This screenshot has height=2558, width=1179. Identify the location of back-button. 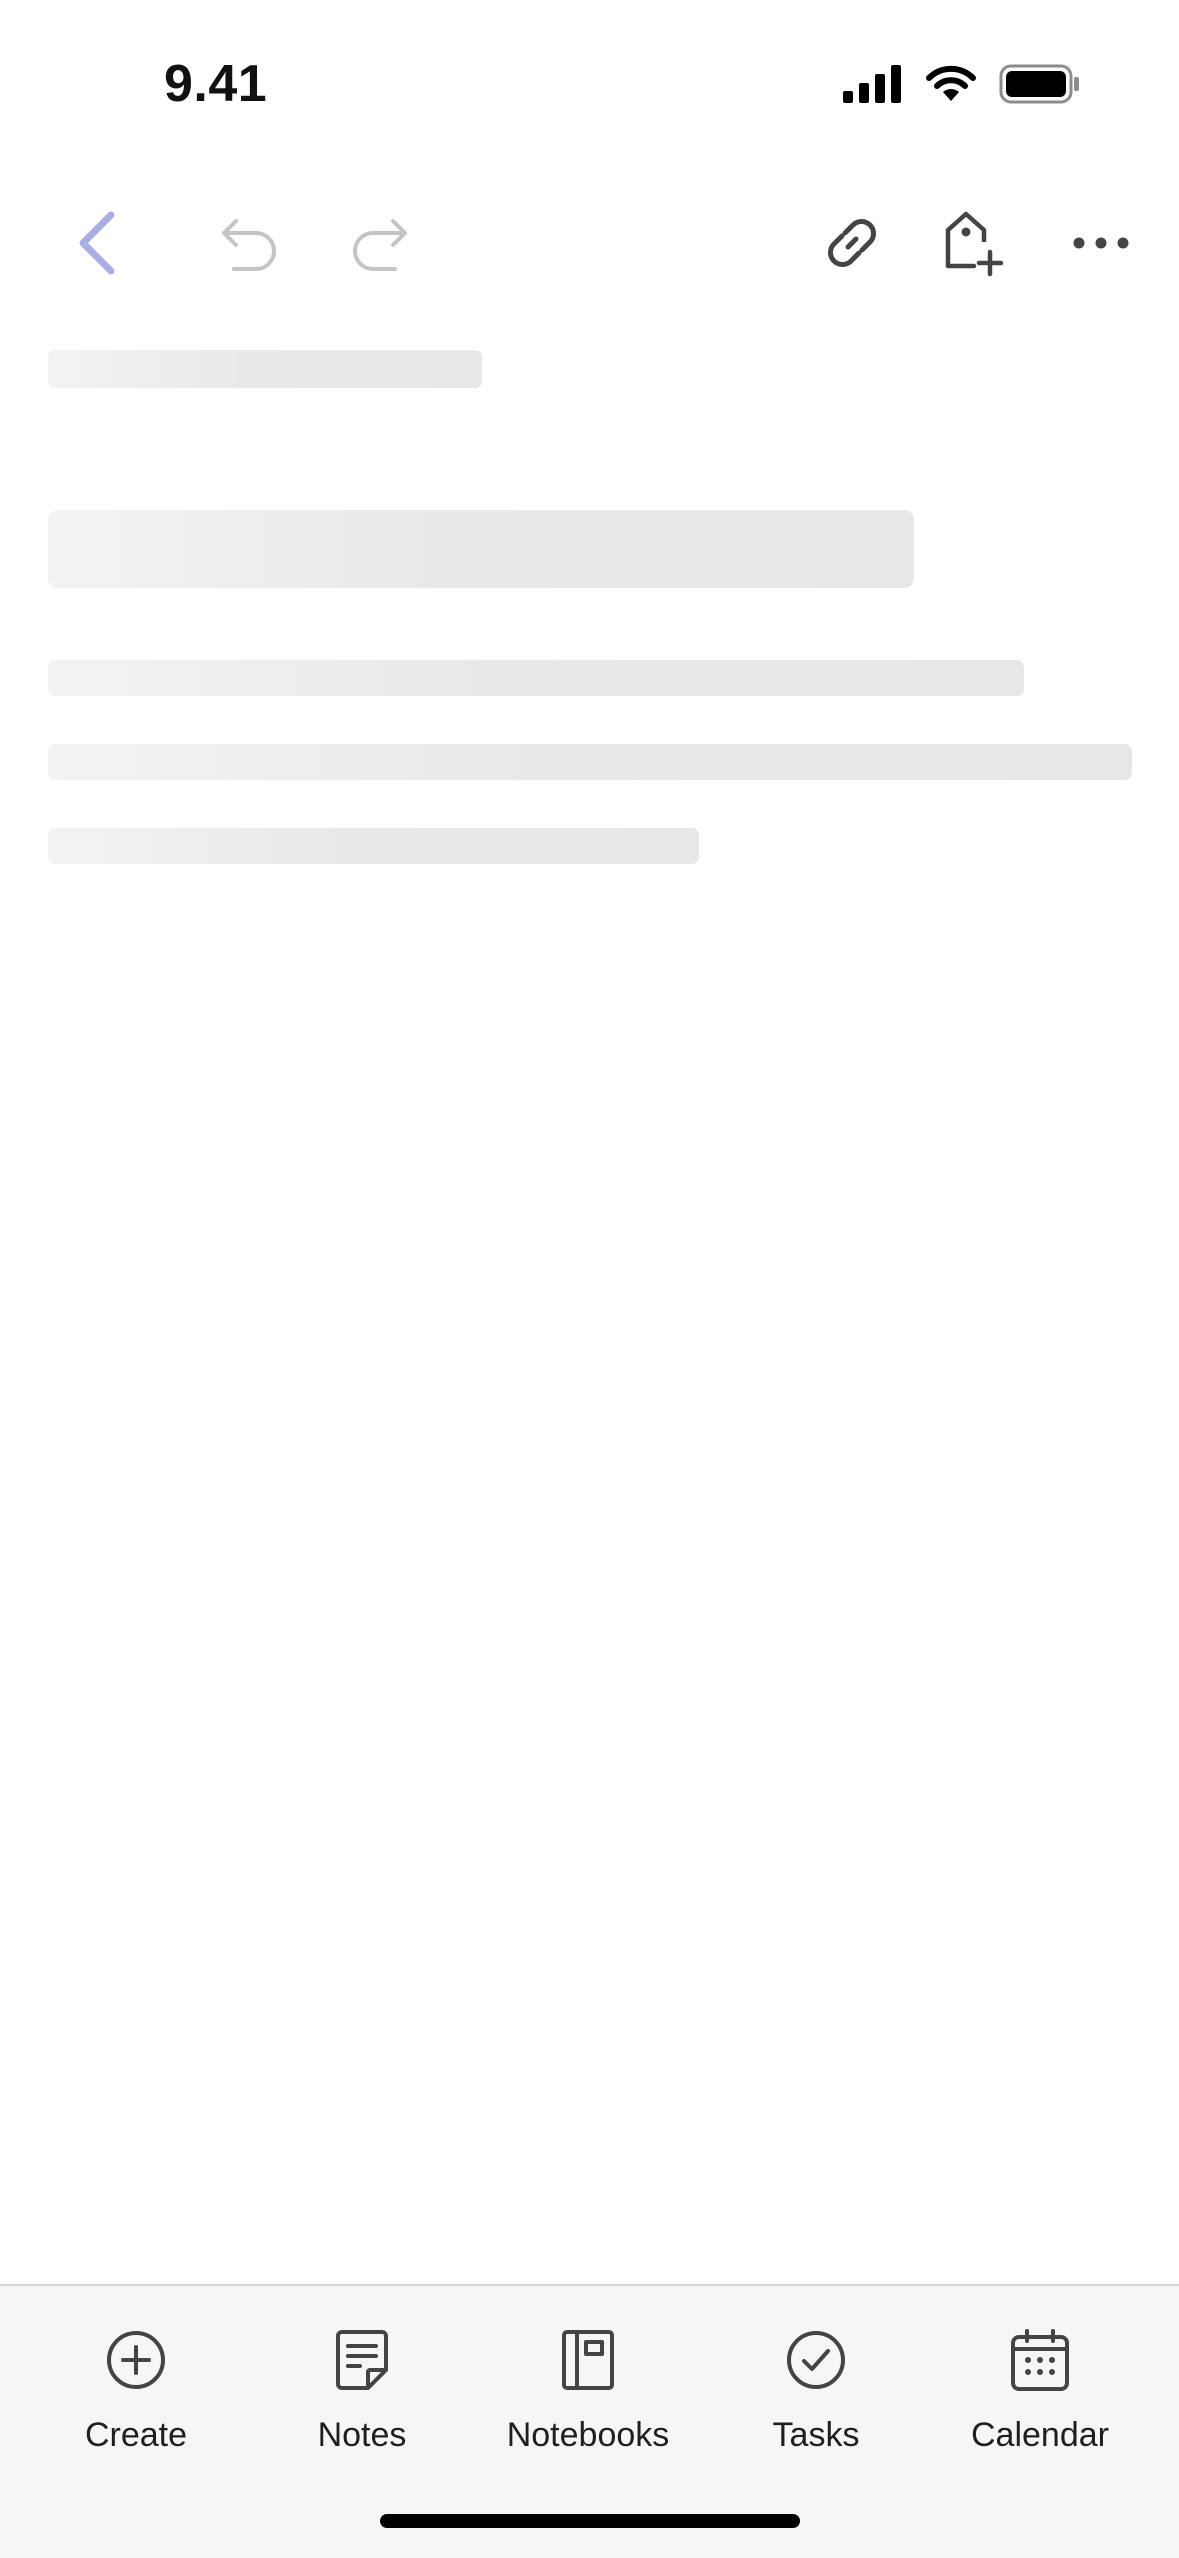
(97, 245).